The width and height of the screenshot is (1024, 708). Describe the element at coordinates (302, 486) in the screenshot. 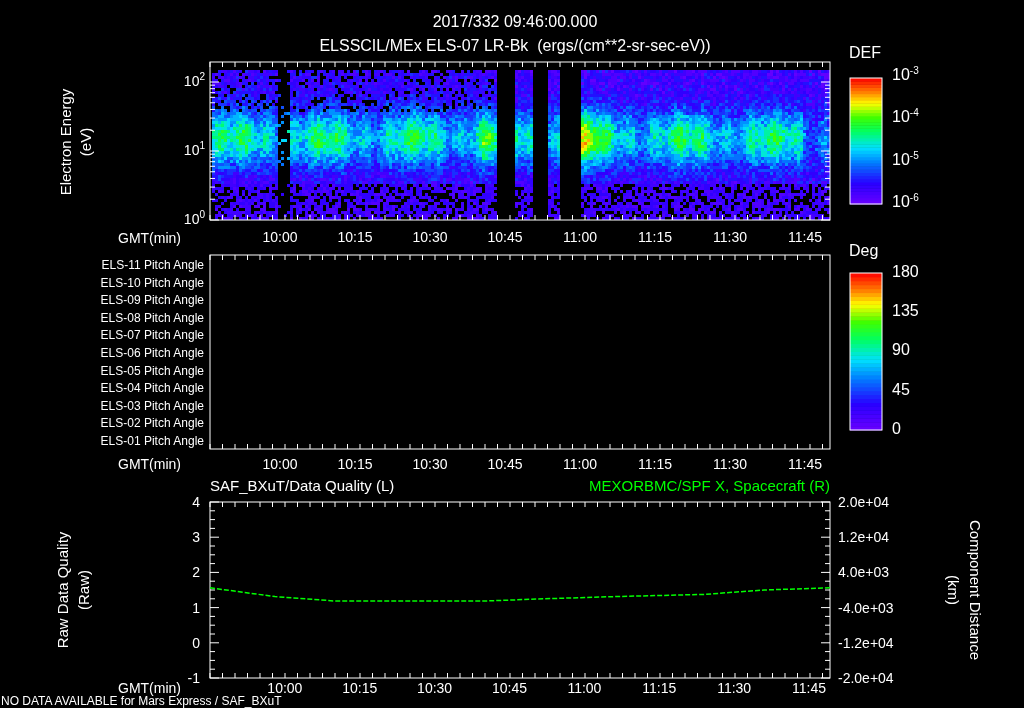

I see `panel-title: SAF_BXuT/Data Quality (L)` at that location.